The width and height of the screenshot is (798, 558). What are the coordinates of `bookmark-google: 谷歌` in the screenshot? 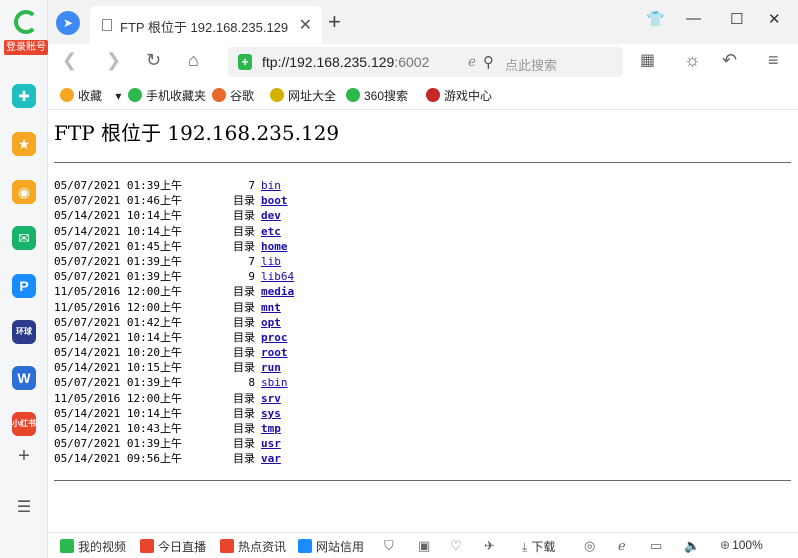 It's located at (233, 95).